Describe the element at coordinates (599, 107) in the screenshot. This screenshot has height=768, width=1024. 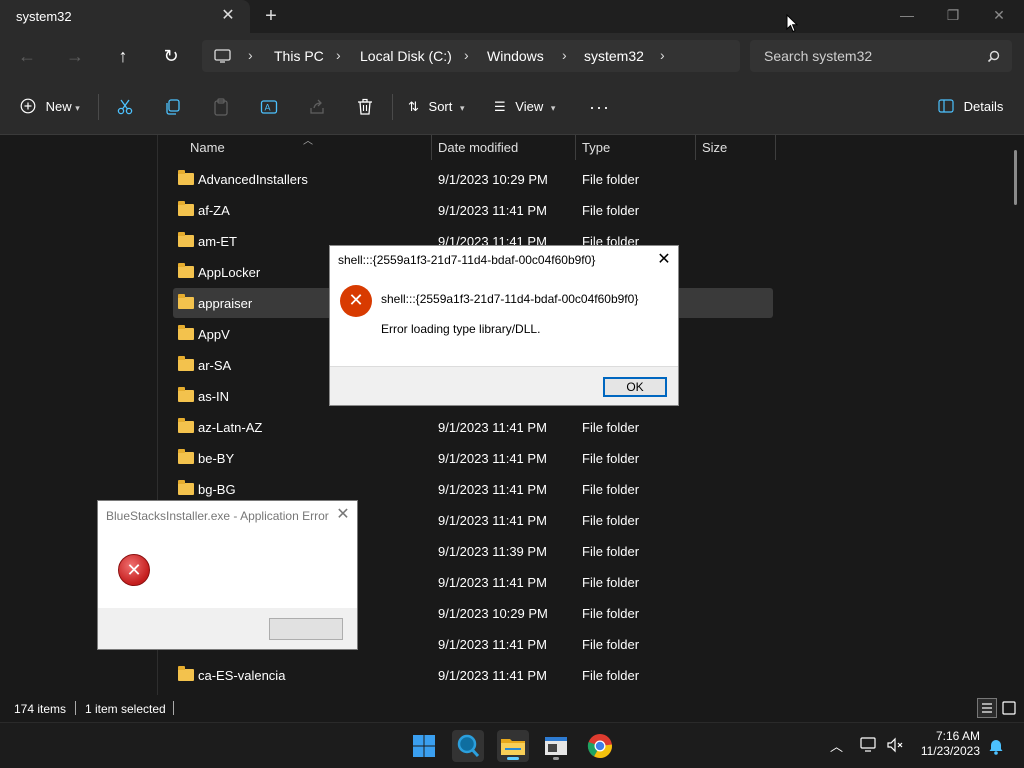
I see `more-options-icon: ···` at that location.